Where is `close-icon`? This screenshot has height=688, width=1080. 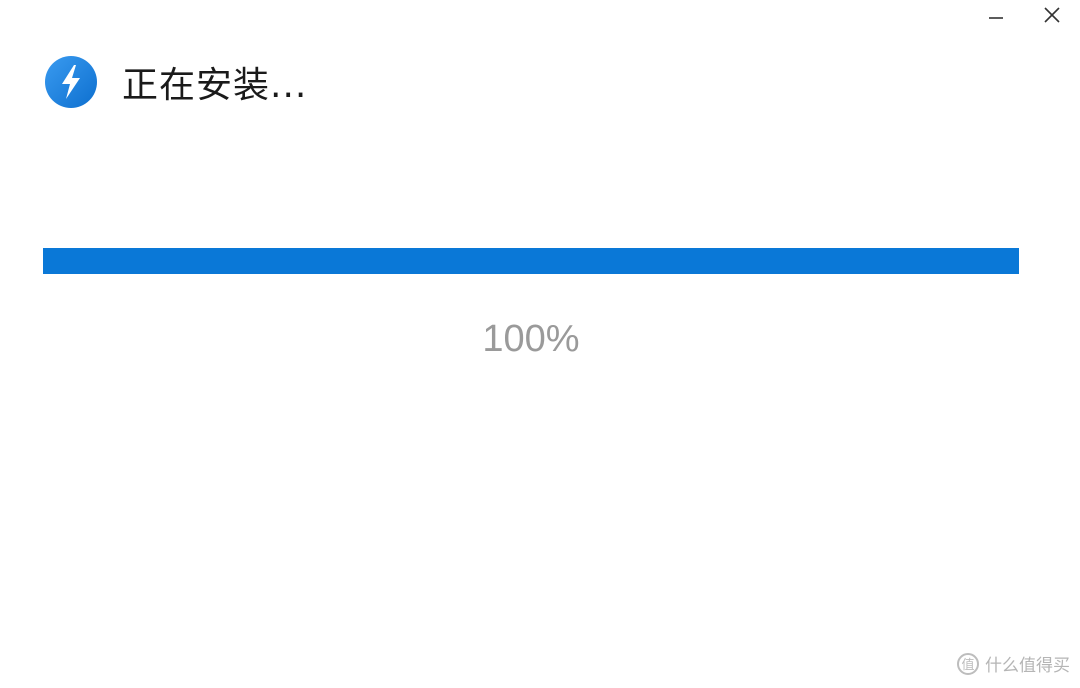 close-icon is located at coordinates (1052, 15).